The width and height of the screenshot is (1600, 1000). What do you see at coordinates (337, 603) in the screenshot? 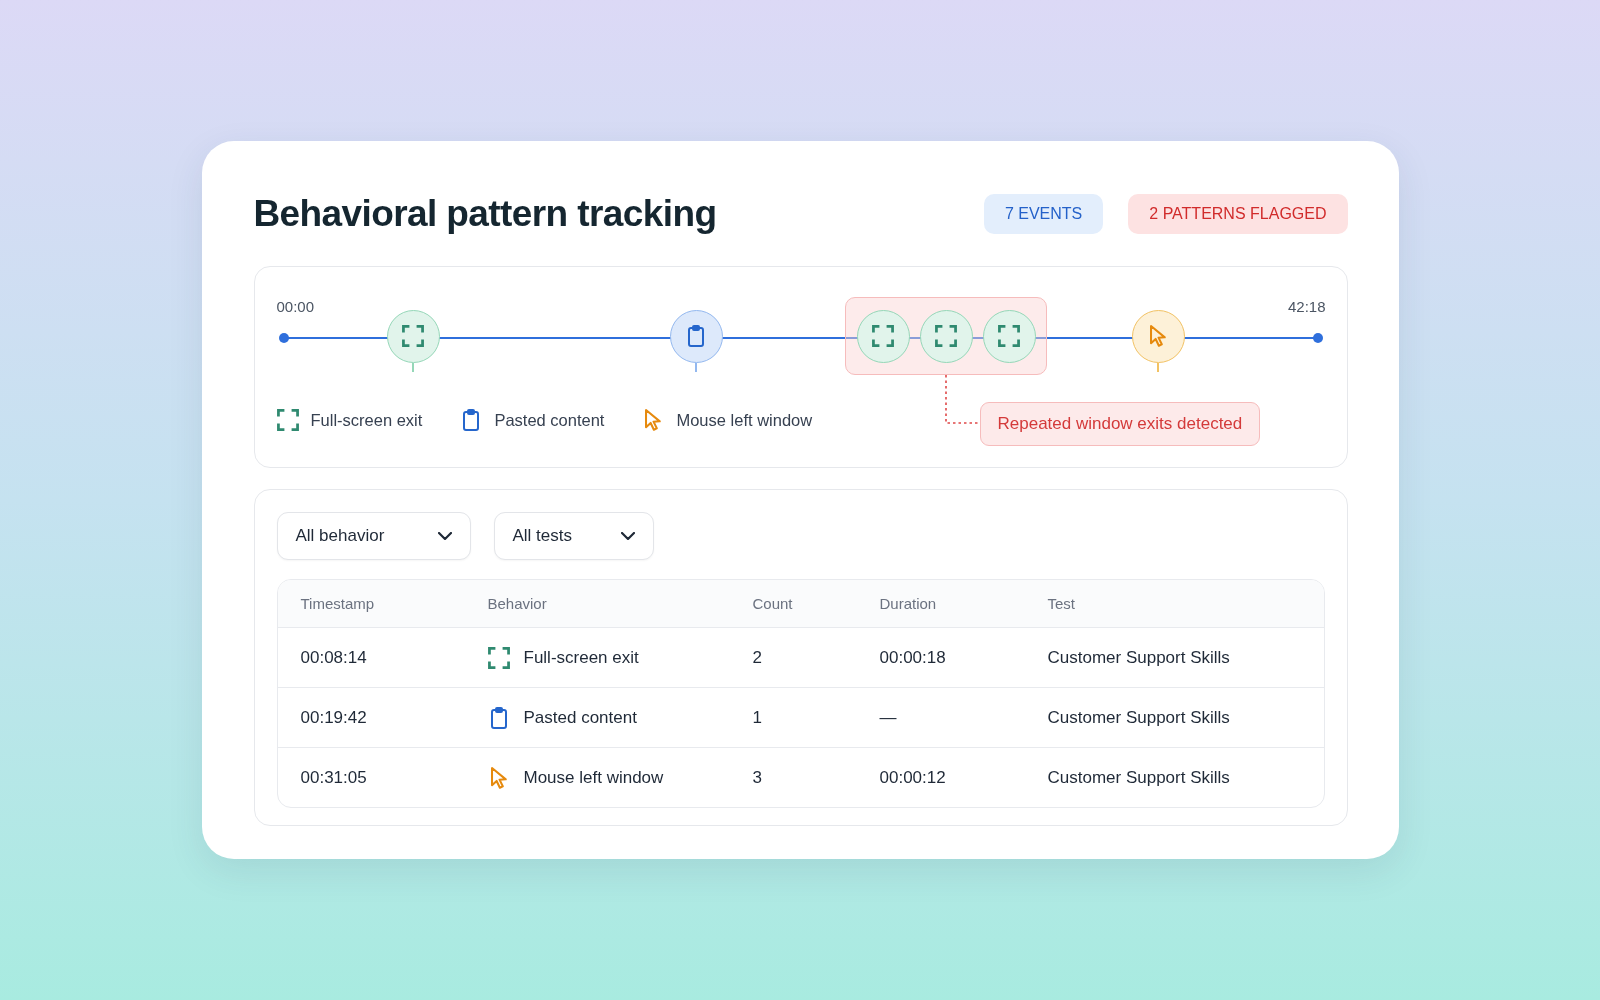
I see `column-header: Timestamp` at bounding box center [337, 603].